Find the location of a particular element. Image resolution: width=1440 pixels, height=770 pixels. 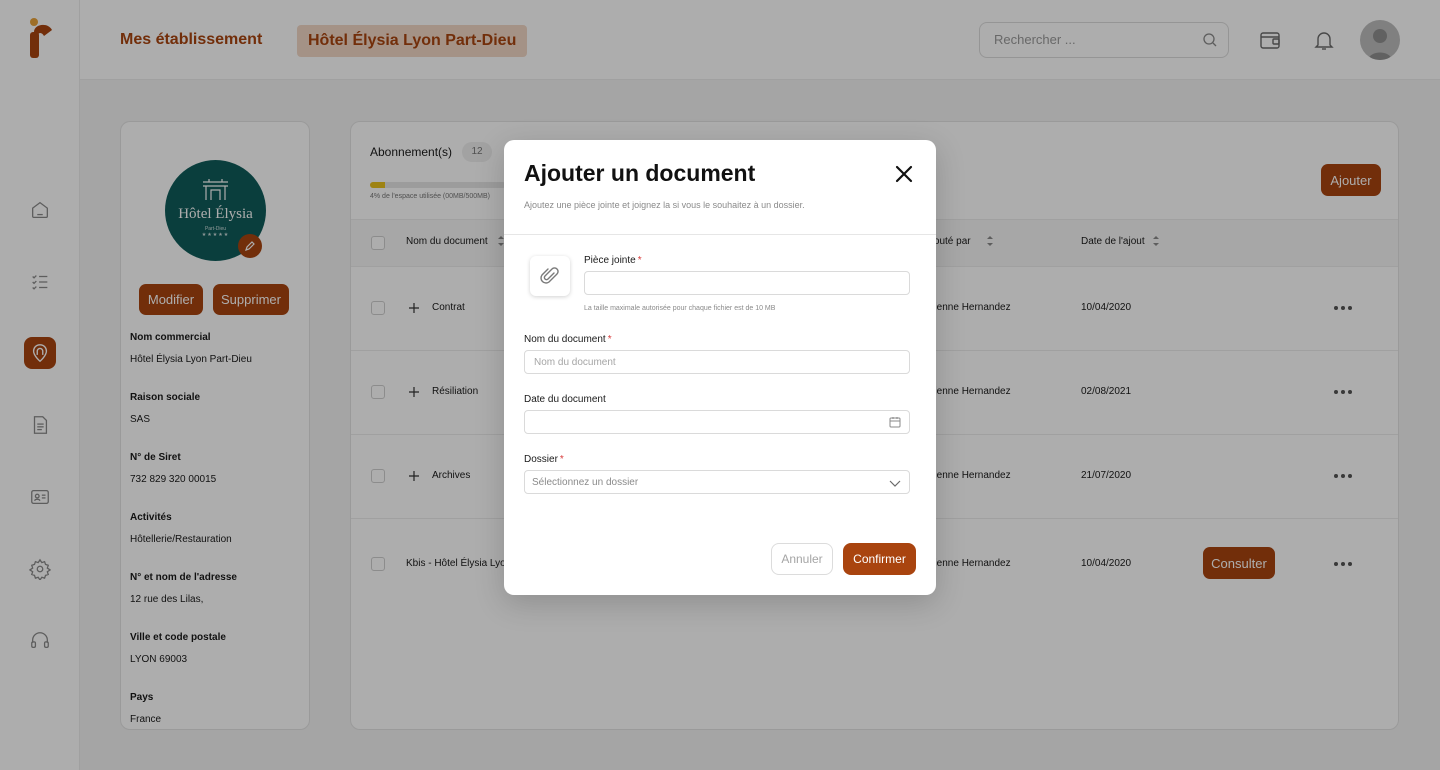

modal-title: Ajouter un document is located at coordinates (640, 173).